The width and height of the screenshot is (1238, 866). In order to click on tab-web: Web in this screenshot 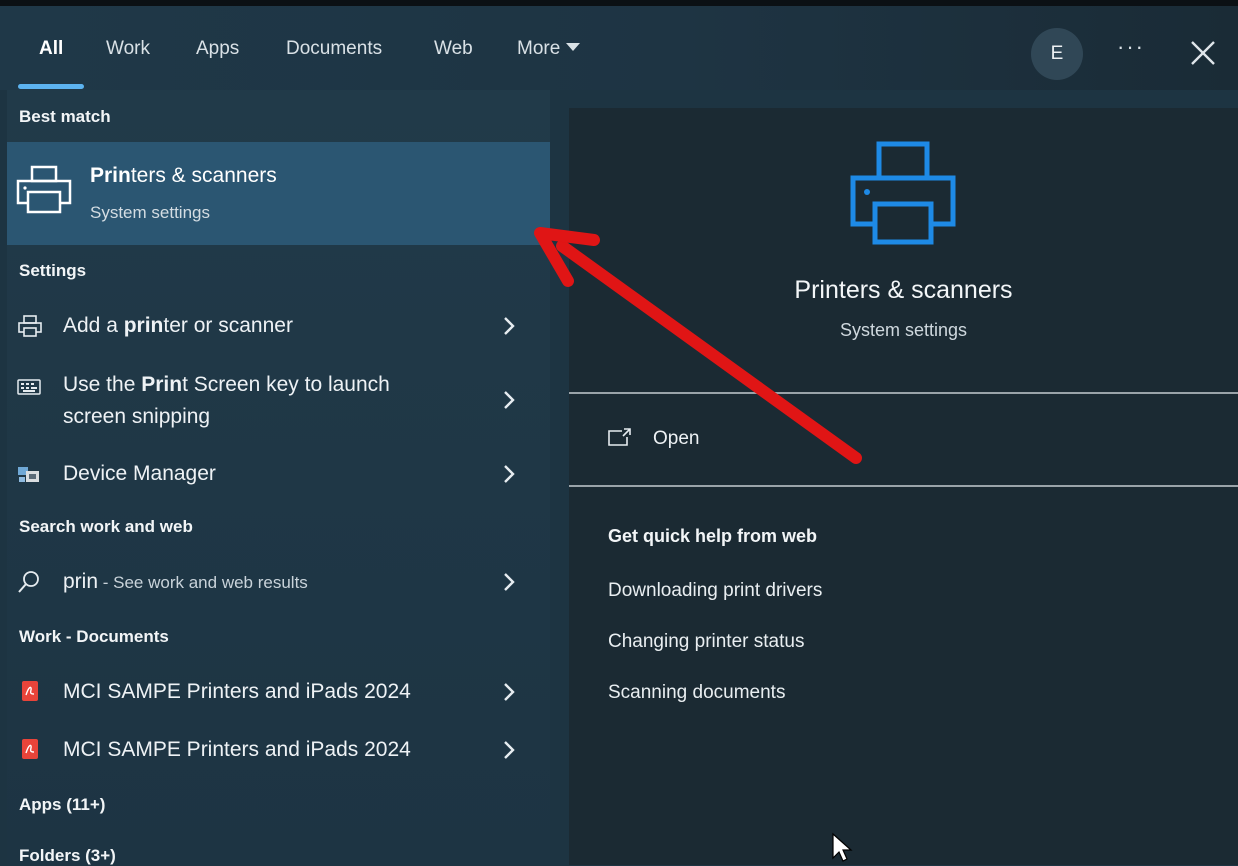, I will do `click(453, 49)`.